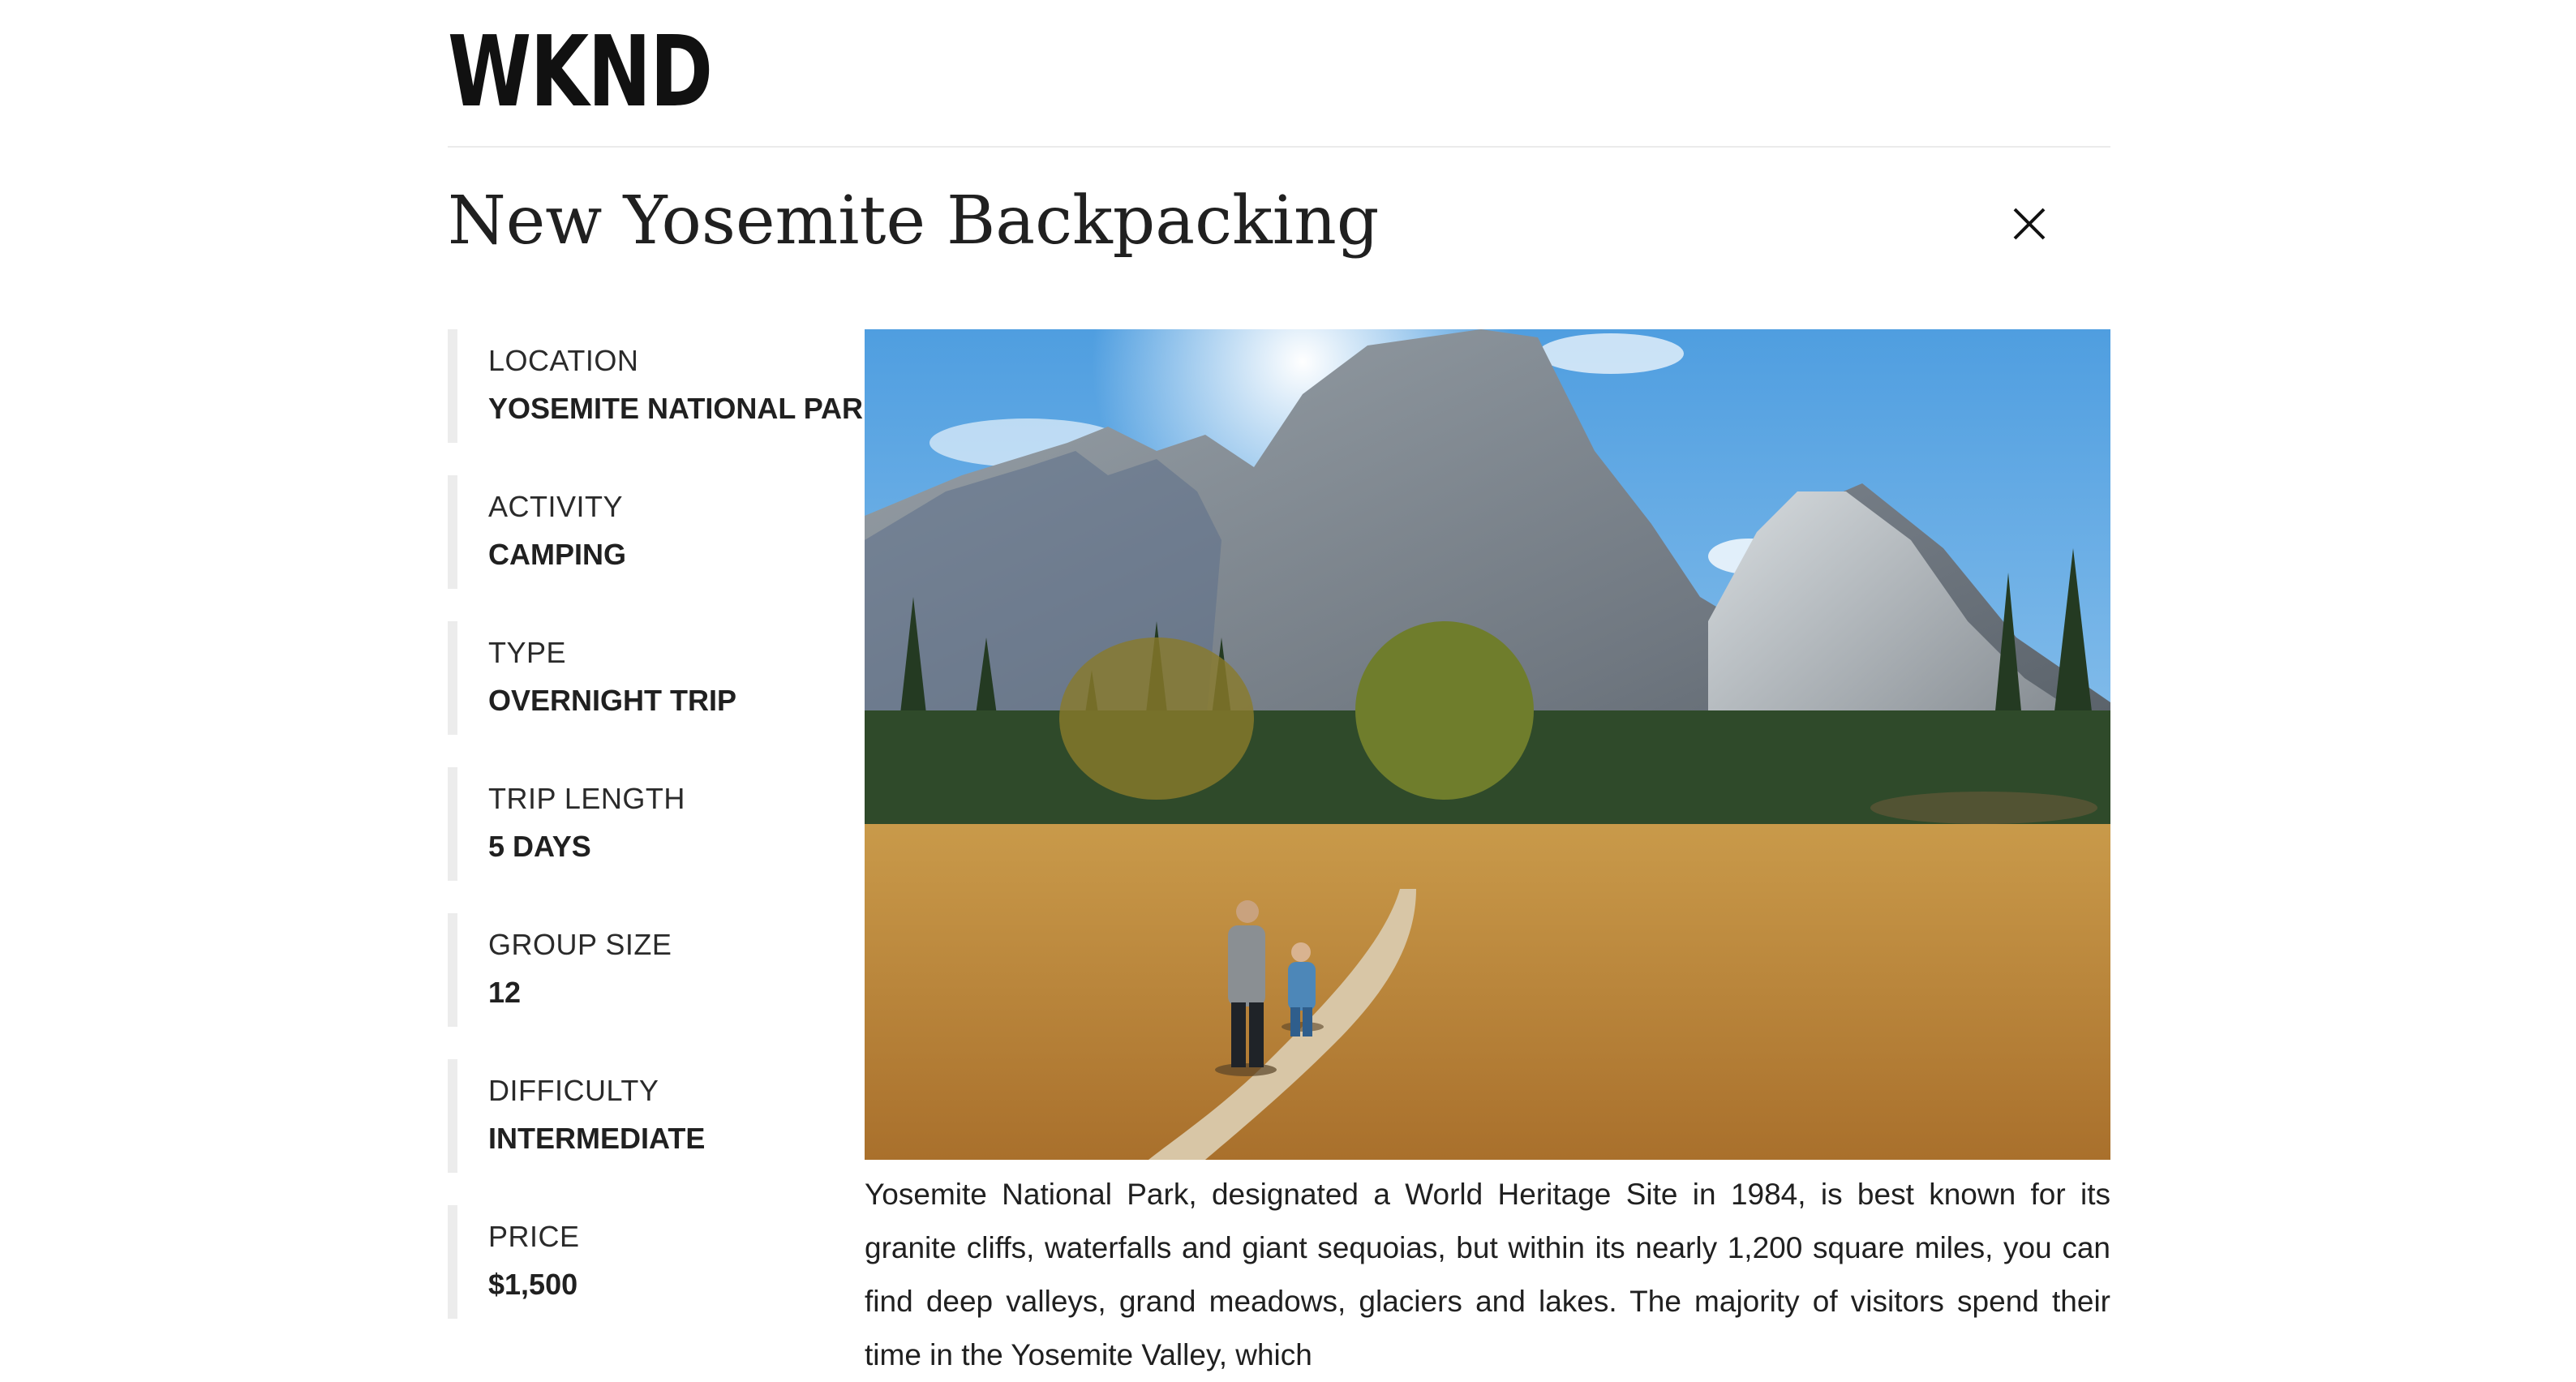 Image resolution: width=2576 pixels, height=1382 pixels. What do you see at coordinates (647, 824) in the screenshot?
I see `detail-trip-length: TRIP LENGTH 5 DAYS` at bounding box center [647, 824].